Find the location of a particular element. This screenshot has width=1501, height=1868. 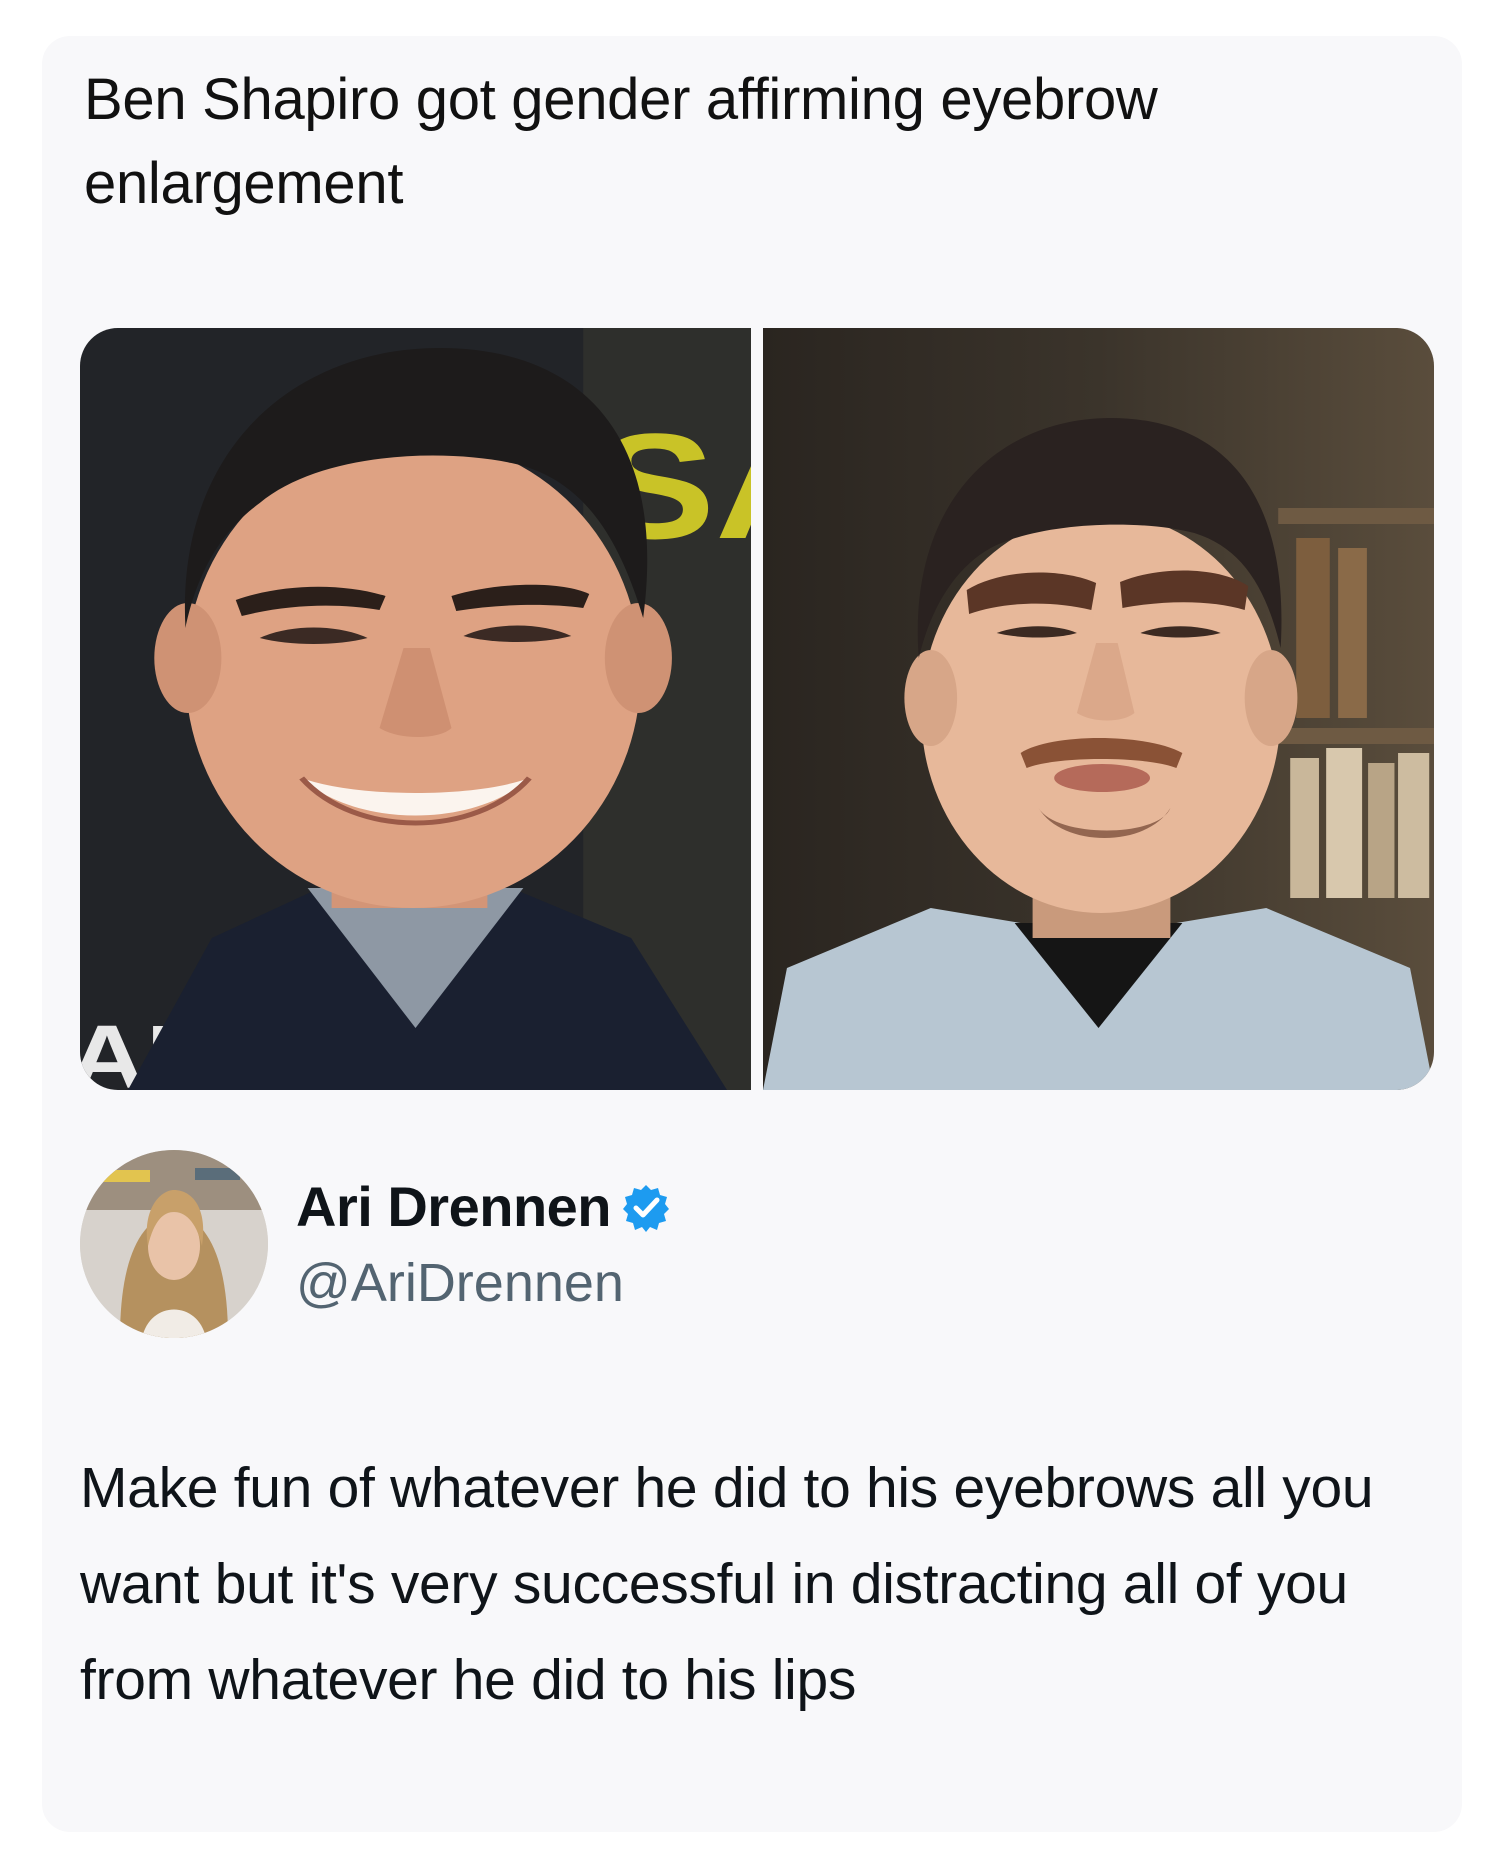

avatar is located at coordinates (174, 1244).